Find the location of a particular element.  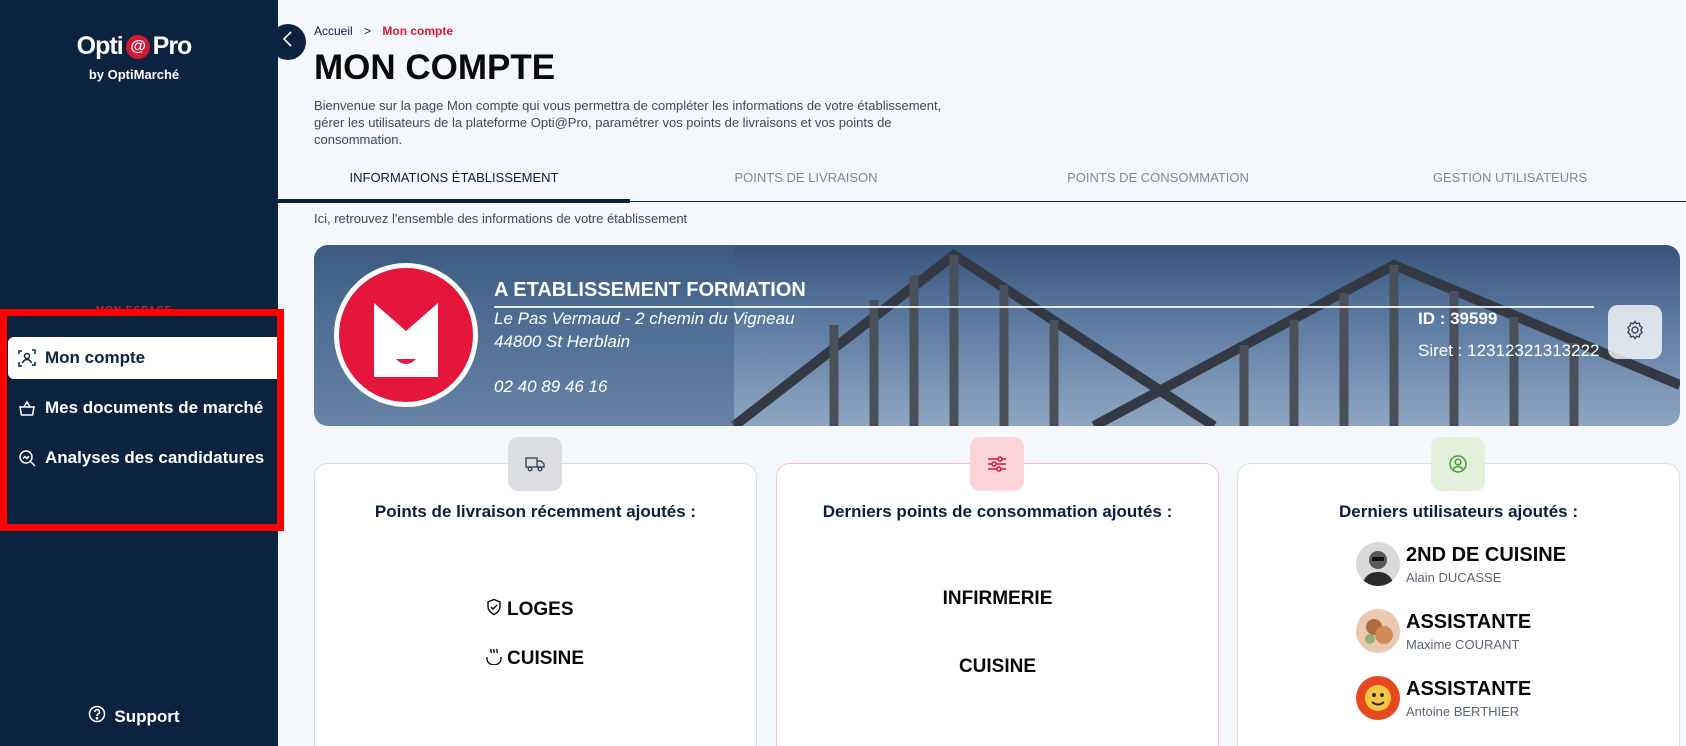

sidebar-item-label: Mes documents de marché is located at coordinates (154, 407).